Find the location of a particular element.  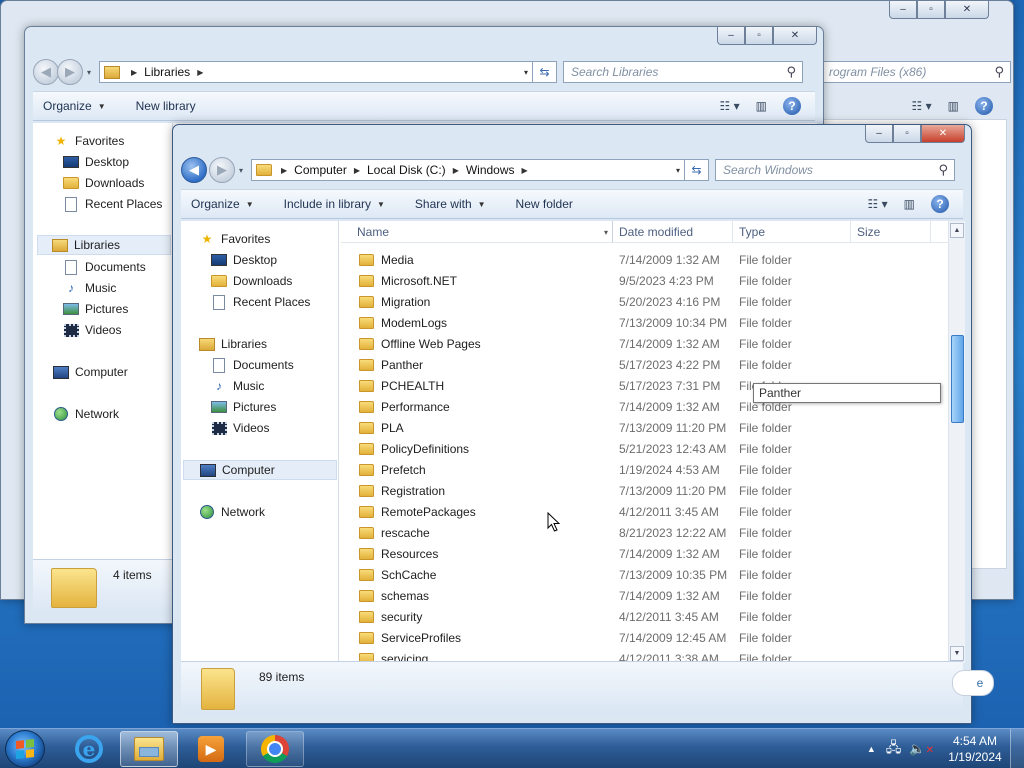

file-row: Microsoft.NET 9/5/2023 4:23 PM File folder is located at coordinates (644, 280).